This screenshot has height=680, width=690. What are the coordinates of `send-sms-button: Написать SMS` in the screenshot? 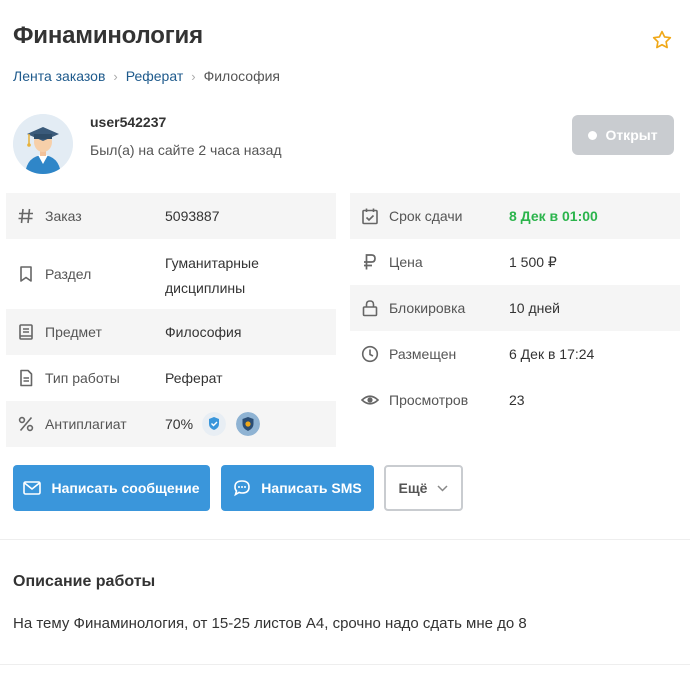 It's located at (297, 488).